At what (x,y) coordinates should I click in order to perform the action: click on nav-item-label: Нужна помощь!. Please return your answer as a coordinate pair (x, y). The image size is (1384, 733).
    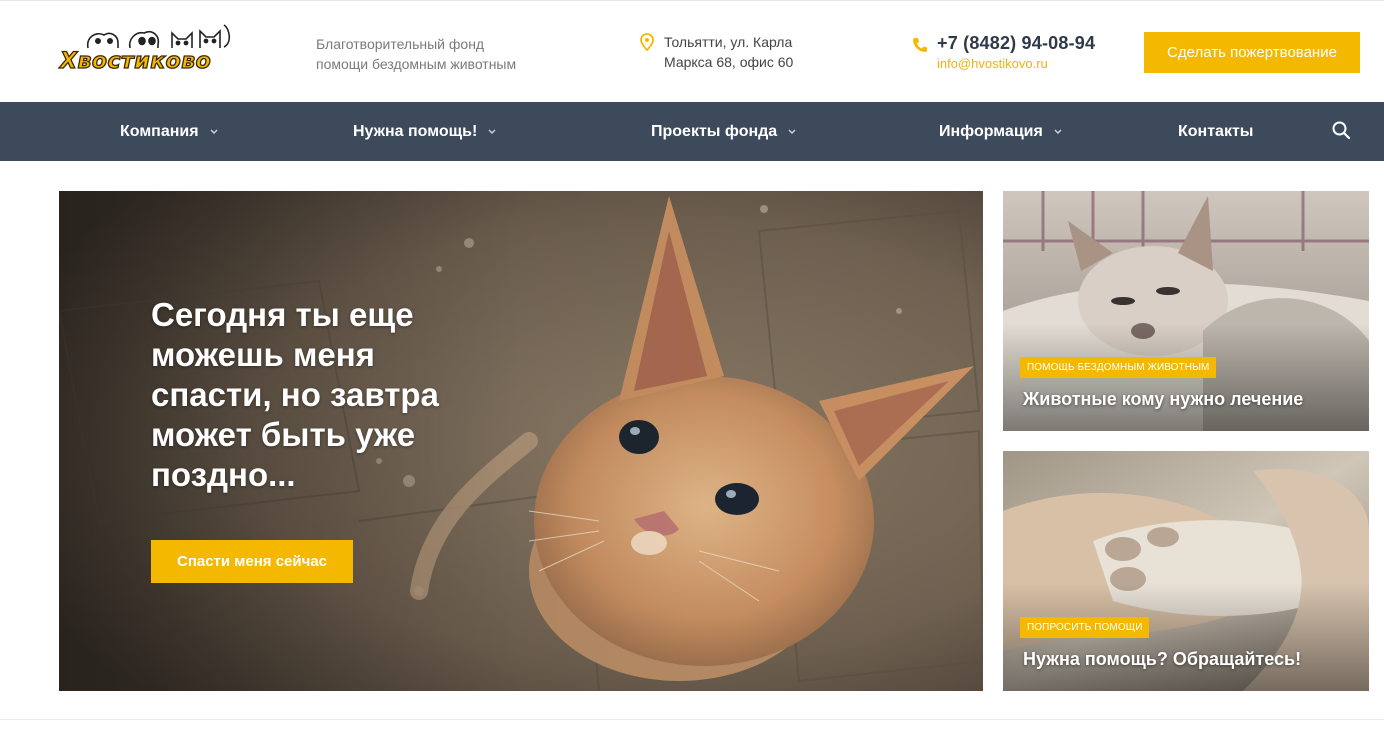
    Looking at the image, I should click on (415, 131).